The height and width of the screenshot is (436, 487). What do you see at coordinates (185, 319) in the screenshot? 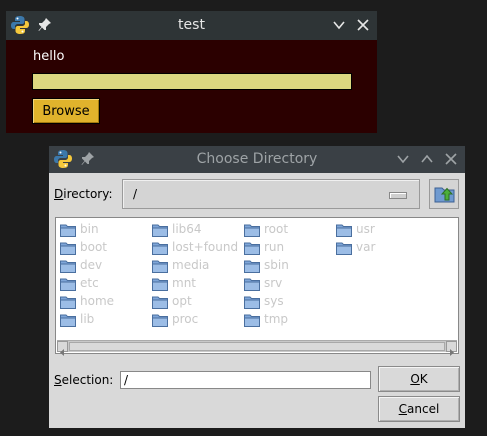
I see `list-item-label: proc` at bounding box center [185, 319].